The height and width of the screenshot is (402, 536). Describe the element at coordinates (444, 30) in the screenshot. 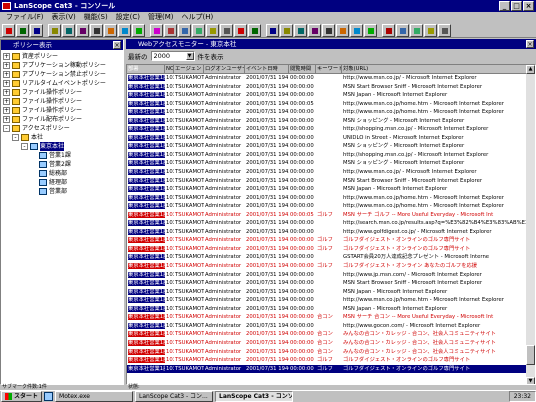

I see `toolbar-info-button` at that location.